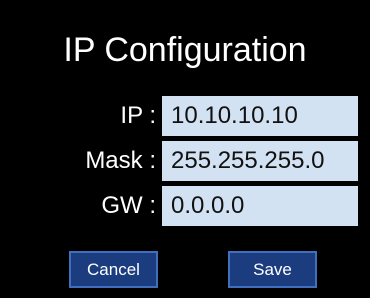  What do you see at coordinates (185, 50) in the screenshot?
I see `dialog-title: IP Configuration` at bounding box center [185, 50].